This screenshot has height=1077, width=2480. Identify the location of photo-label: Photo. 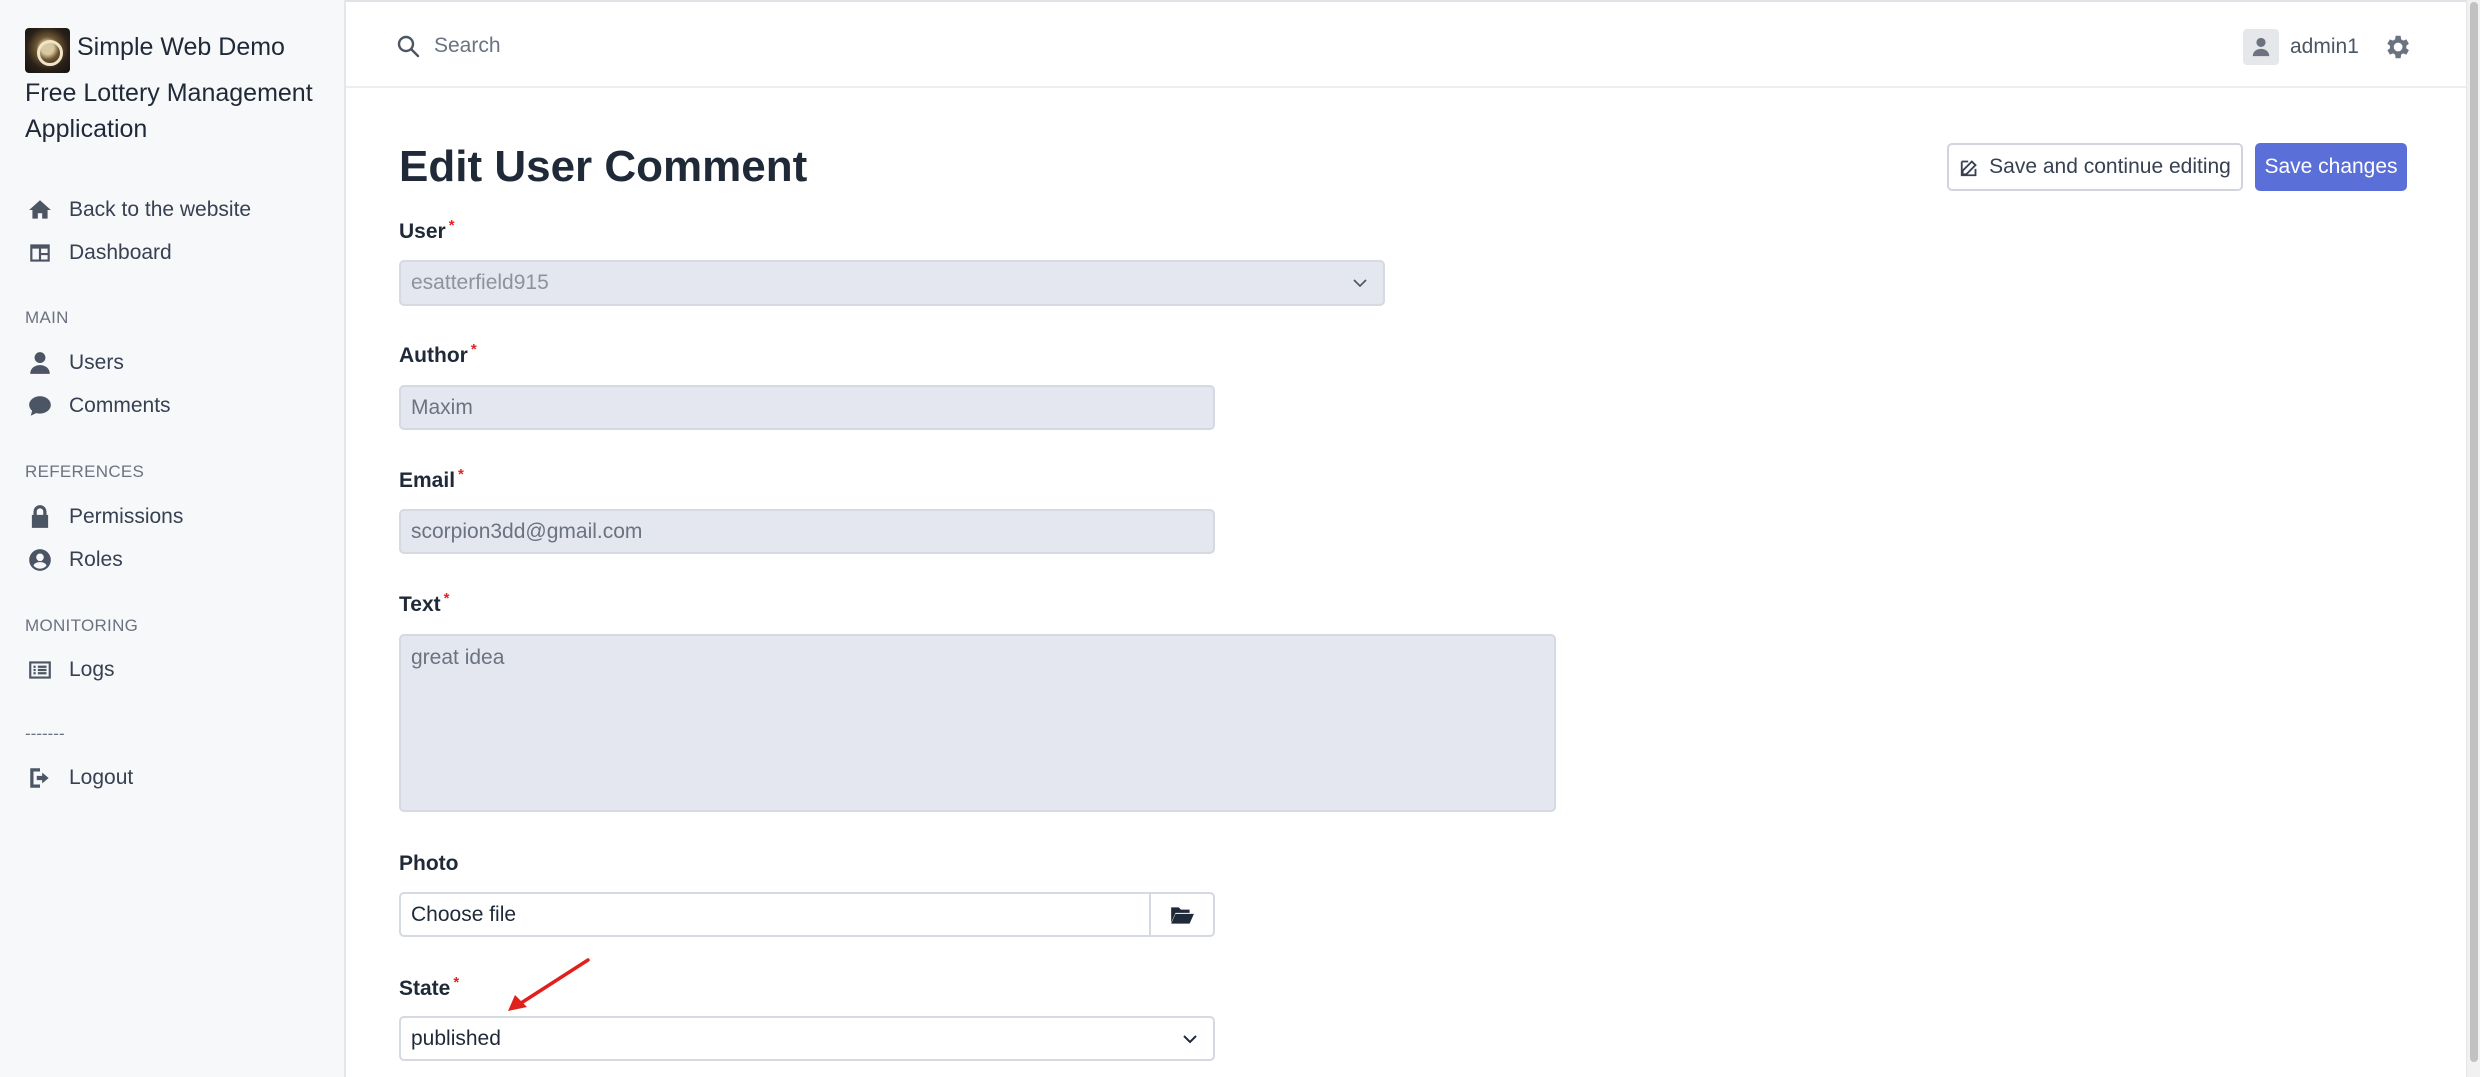
(429, 863).